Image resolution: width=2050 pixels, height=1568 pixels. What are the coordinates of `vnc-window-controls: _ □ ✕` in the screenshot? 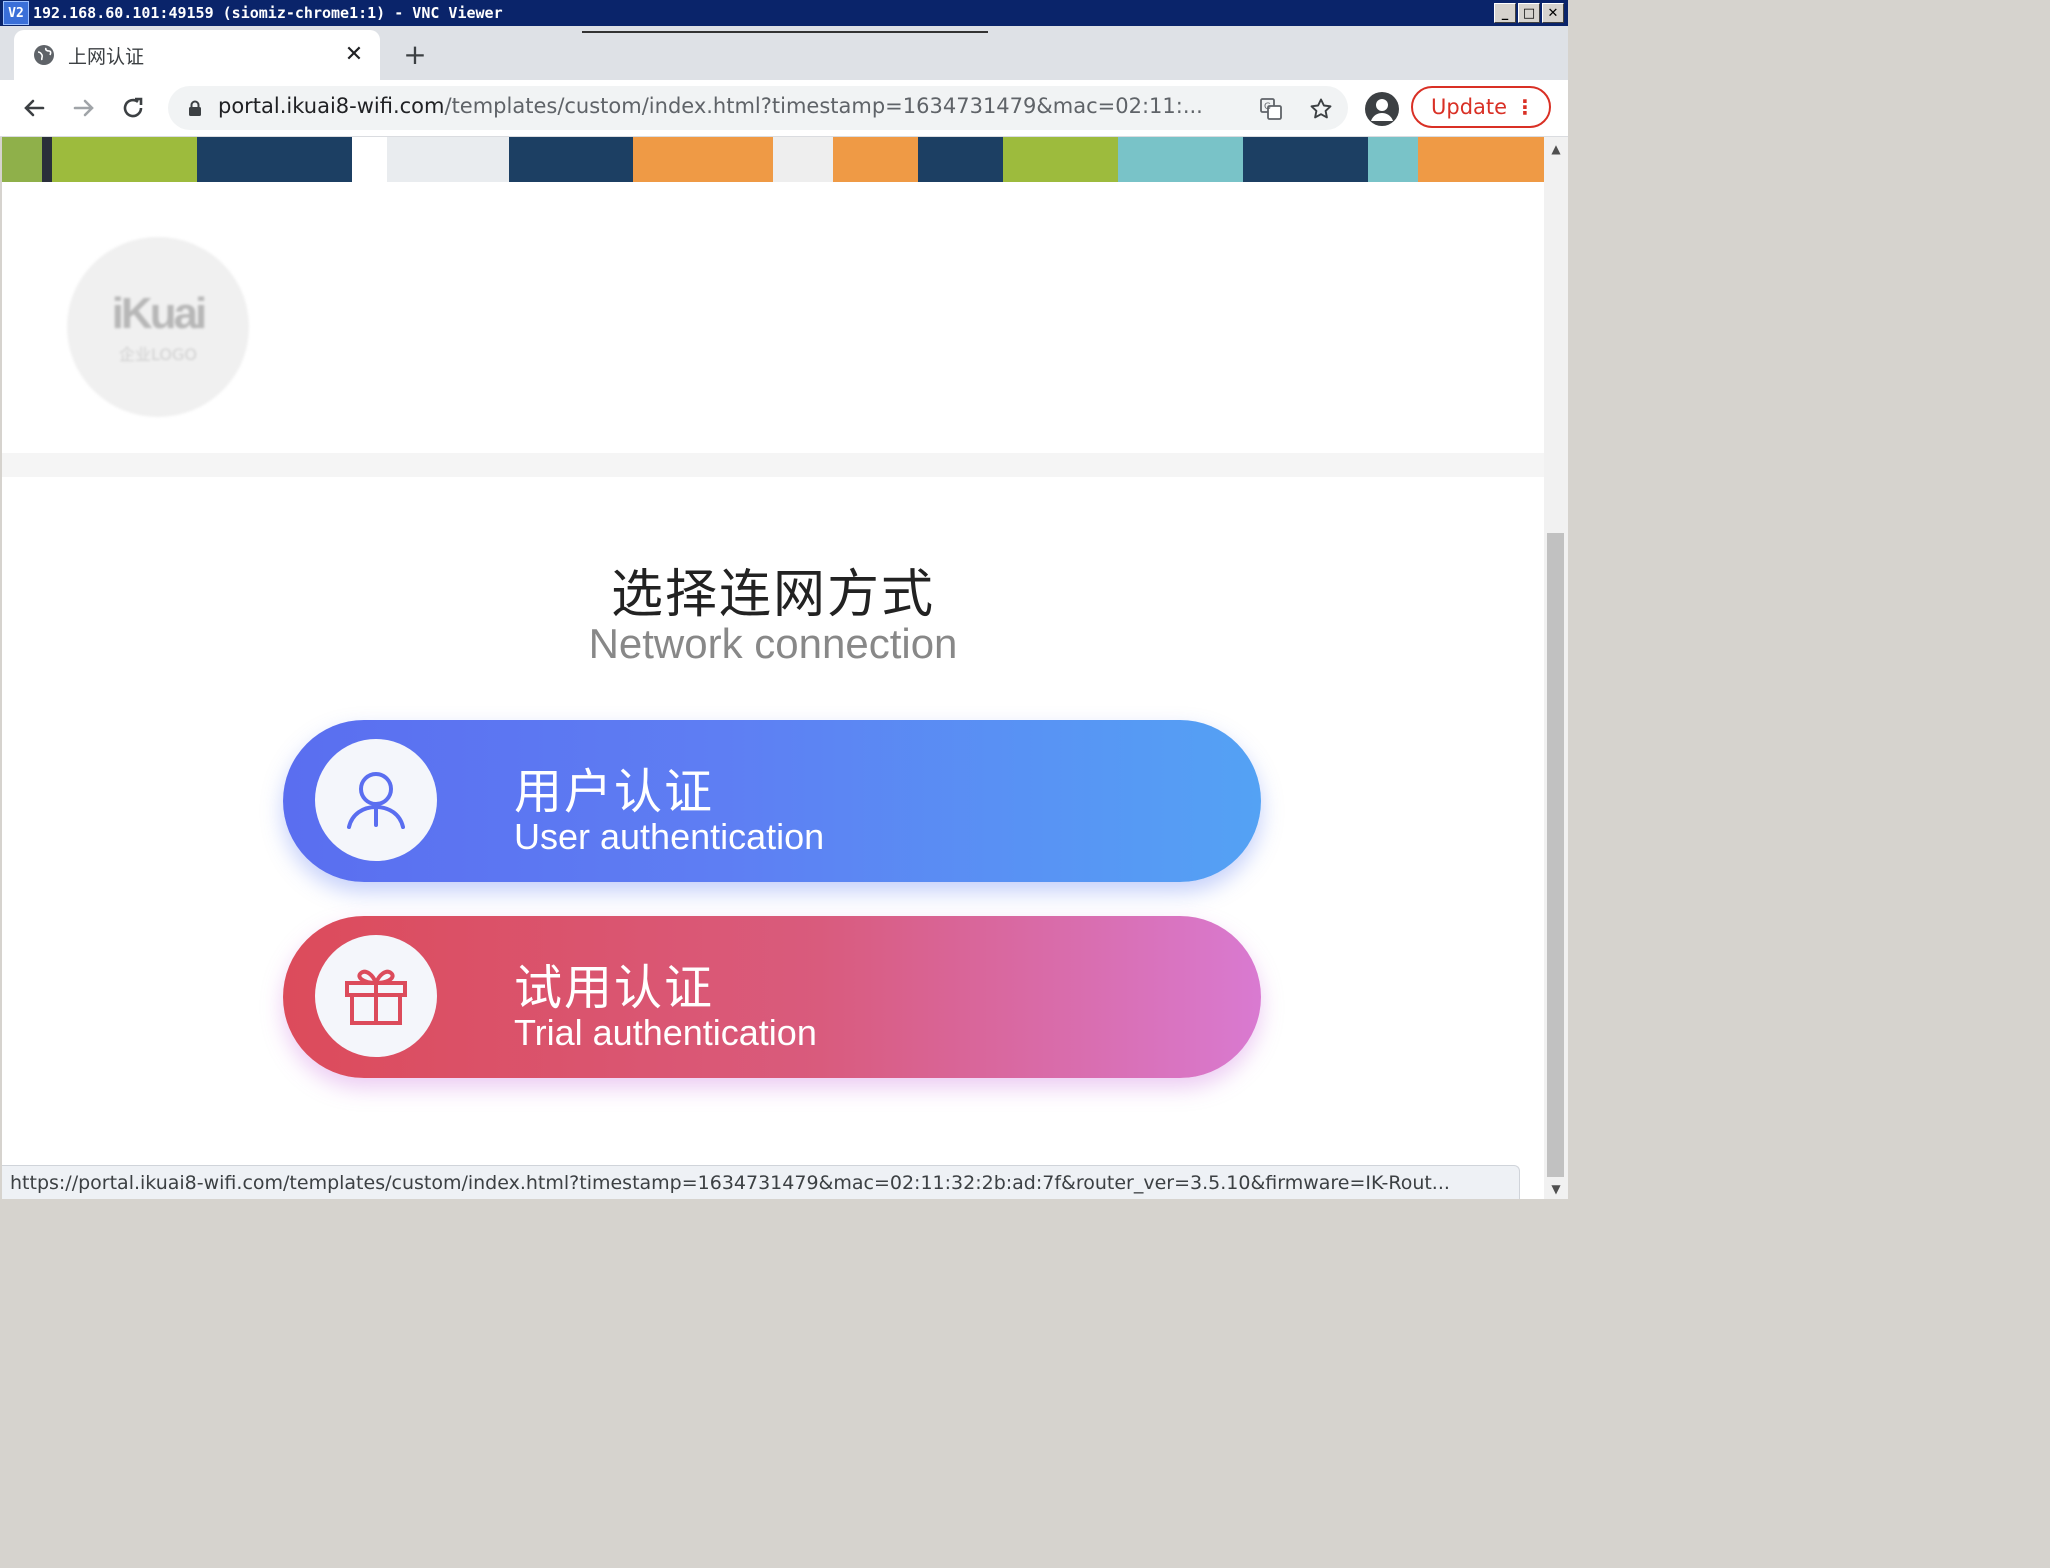 It's located at (1529, 13).